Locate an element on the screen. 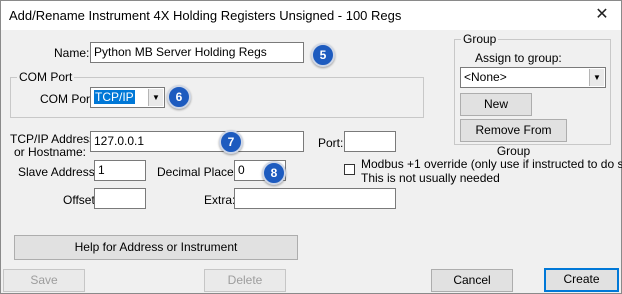 The height and width of the screenshot is (294, 622). help-address-button: Help for Address or Instrument is located at coordinates (156, 247).